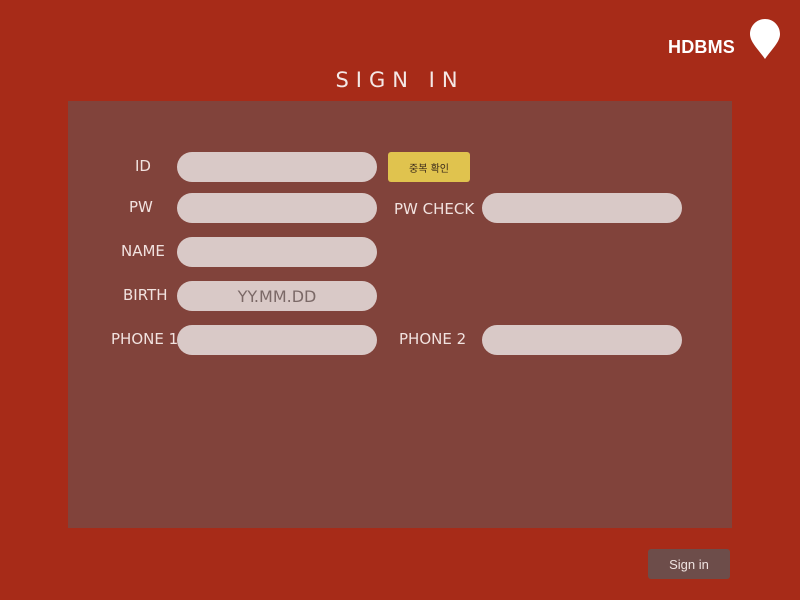  Describe the element at coordinates (145, 295) in the screenshot. I see `birth-label: BIRTH` at that location.